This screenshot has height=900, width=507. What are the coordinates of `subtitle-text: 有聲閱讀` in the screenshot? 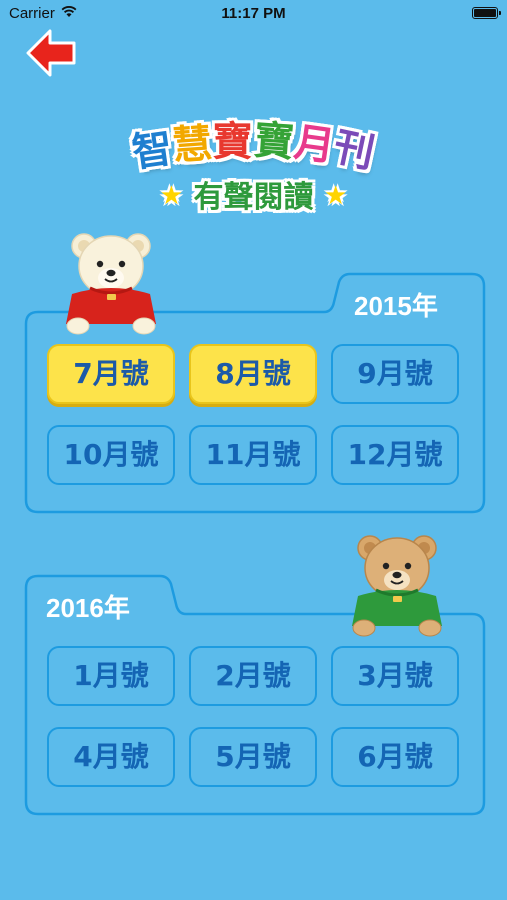 It's located at (253, 197).